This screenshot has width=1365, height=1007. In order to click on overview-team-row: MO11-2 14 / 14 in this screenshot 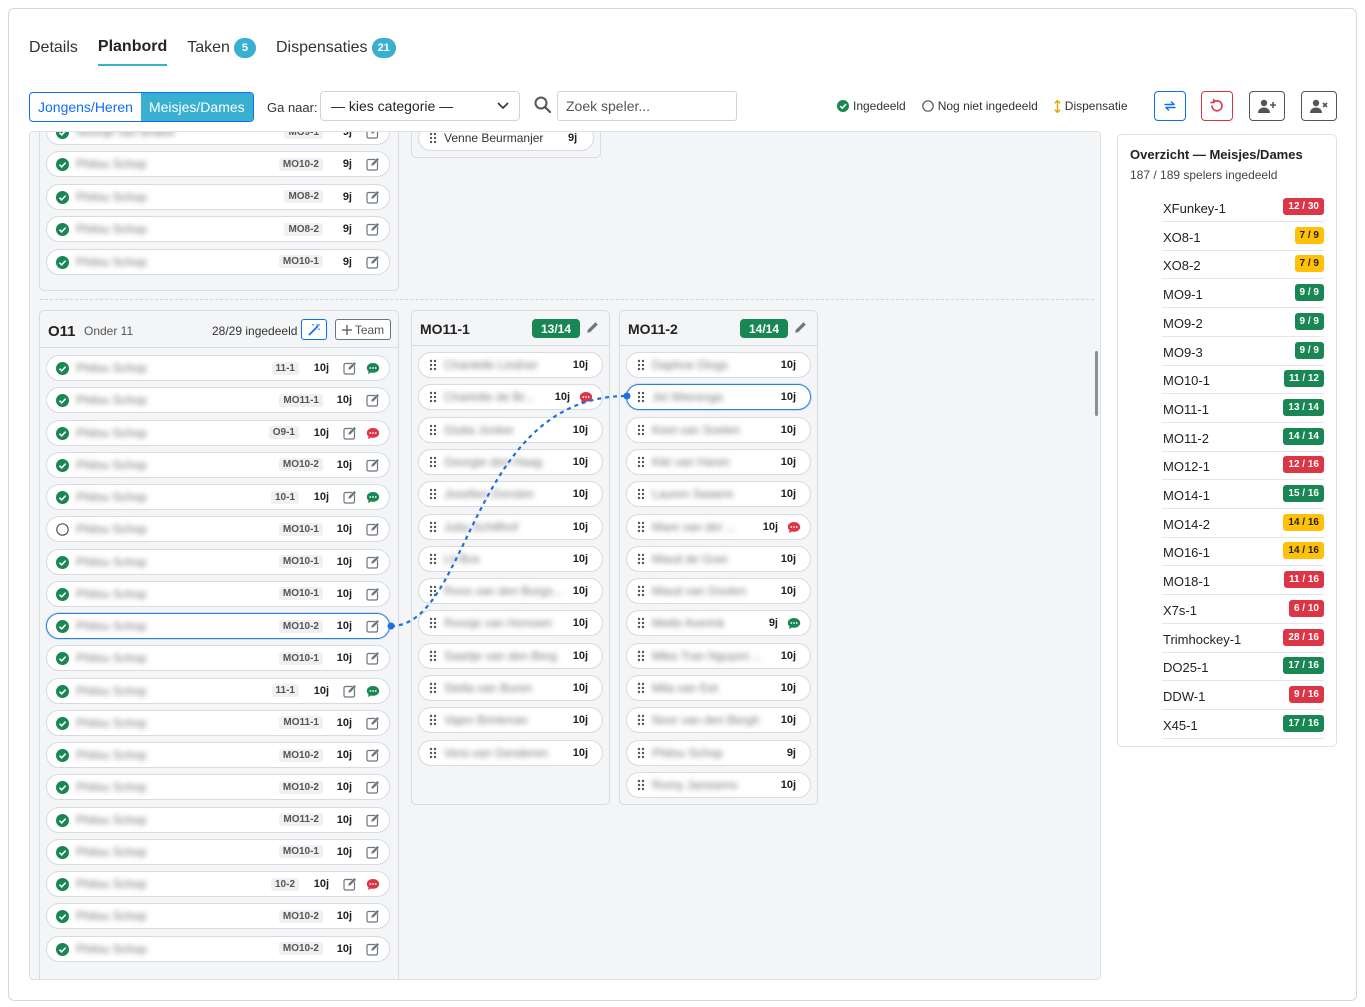, I will do `click(1243, 437)`.